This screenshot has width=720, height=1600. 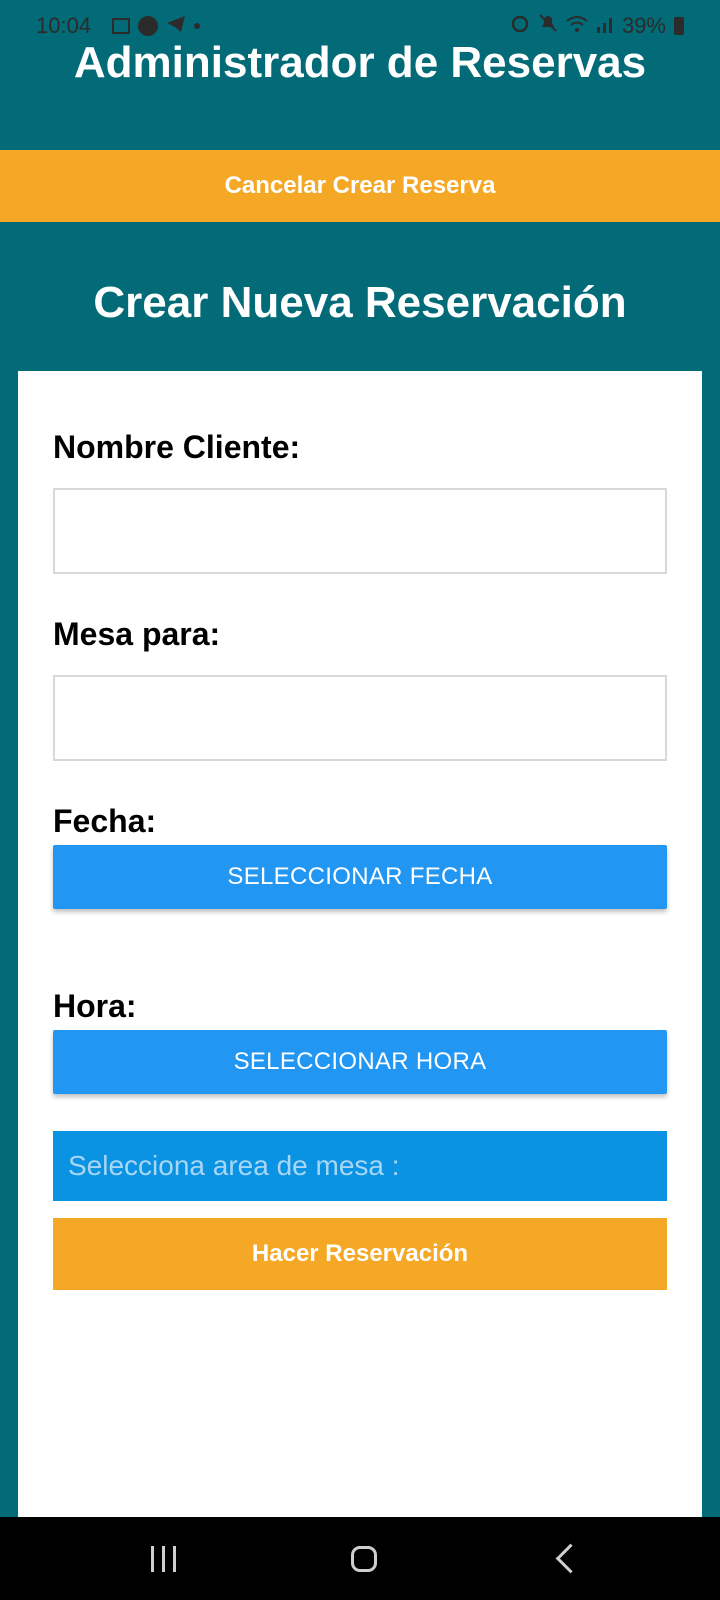 What do you see at coordinates (177, 447) in the screenshot?
I see `nombre-cliente-label: Nombre Cliente:` at bounding box center [177, 447].